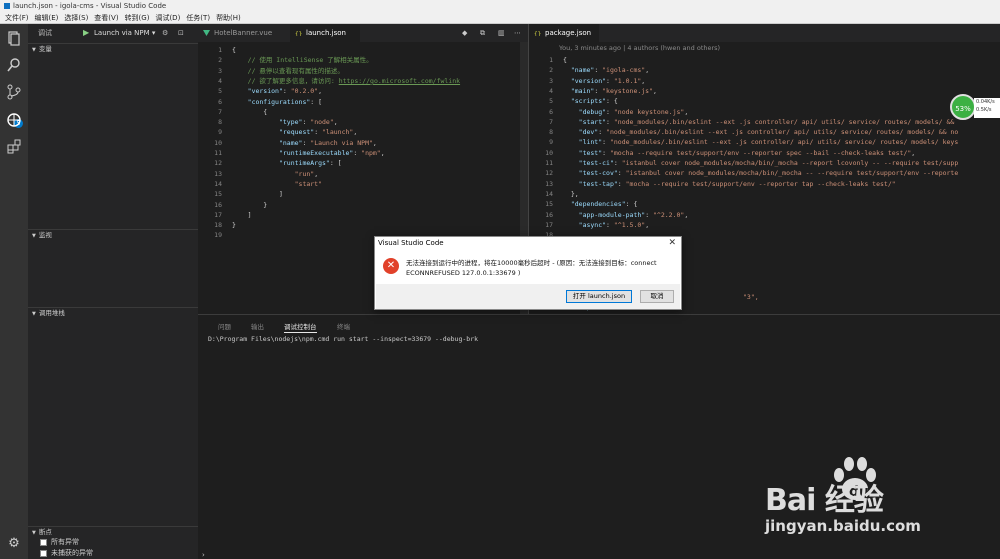  Describe the element at coordinates (657, 296) in the screenshot. I see `cancel-button: 取消` at that location.